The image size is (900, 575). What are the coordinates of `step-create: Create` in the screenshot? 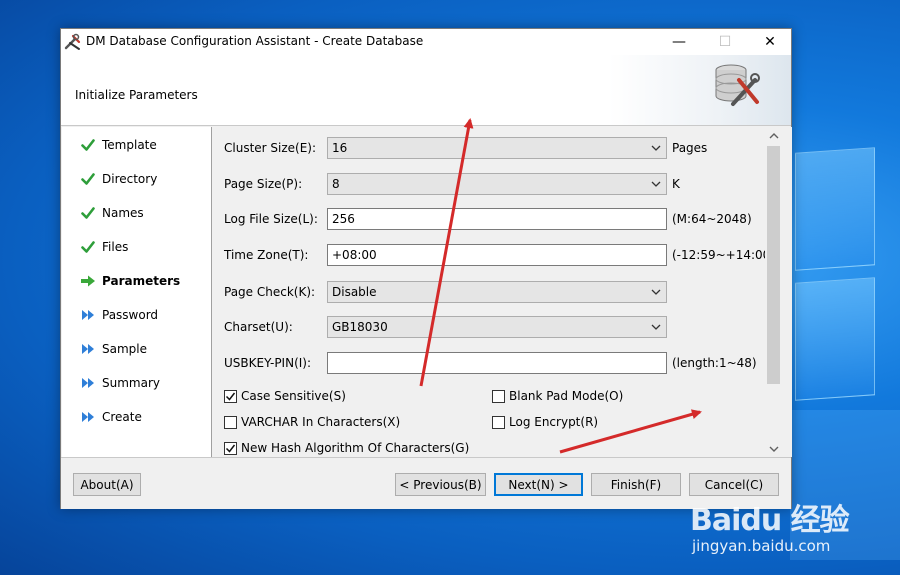 It's located at (111, 417).